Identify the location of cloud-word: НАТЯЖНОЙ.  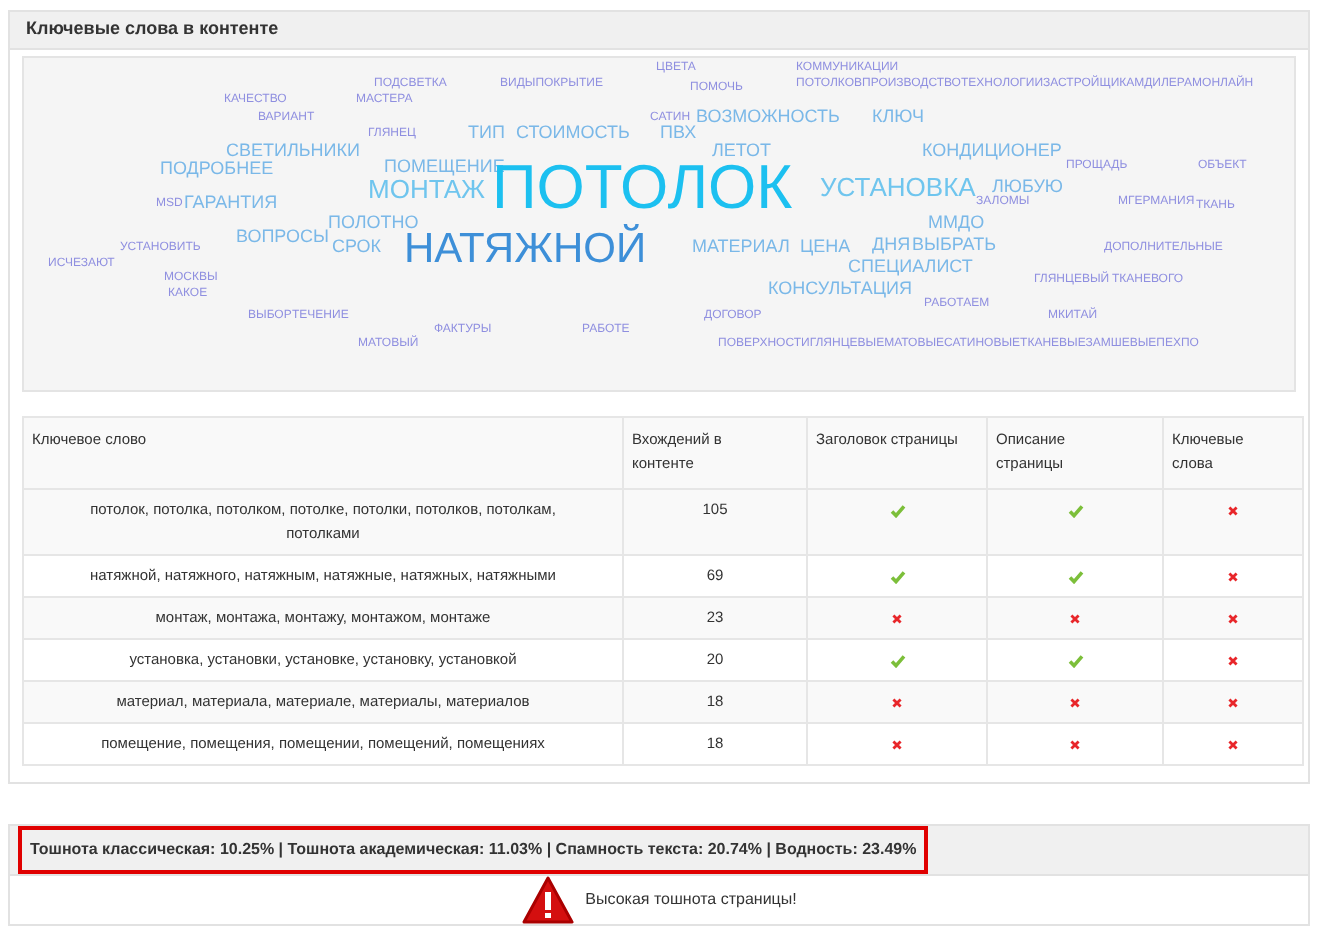
(525, 249).